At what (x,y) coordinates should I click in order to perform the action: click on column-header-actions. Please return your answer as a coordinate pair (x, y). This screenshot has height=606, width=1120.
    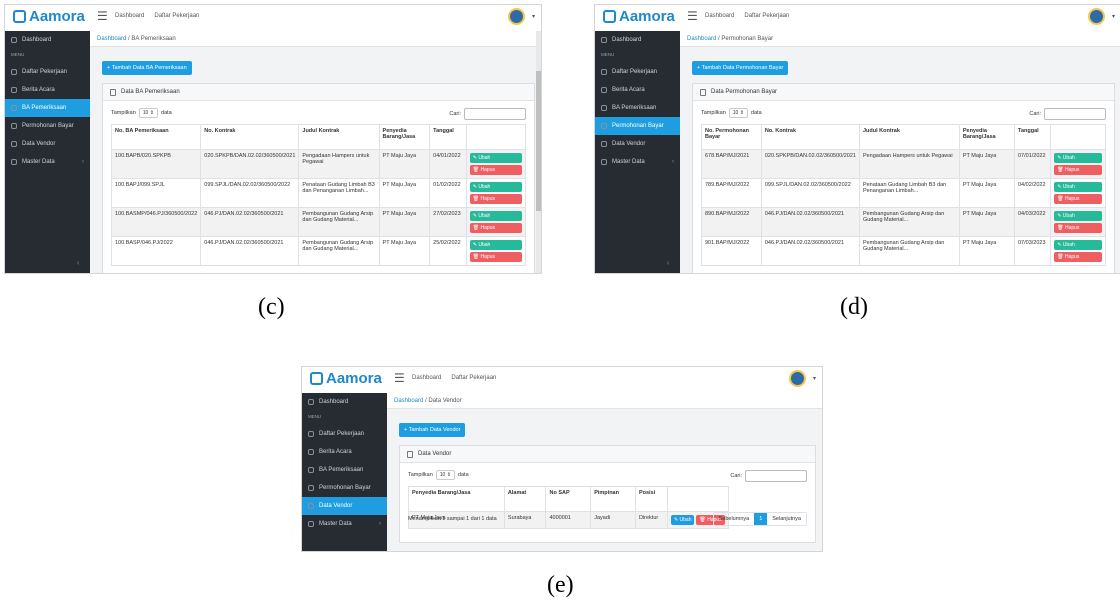
    Looking at the image, I should click on (1078, 137).